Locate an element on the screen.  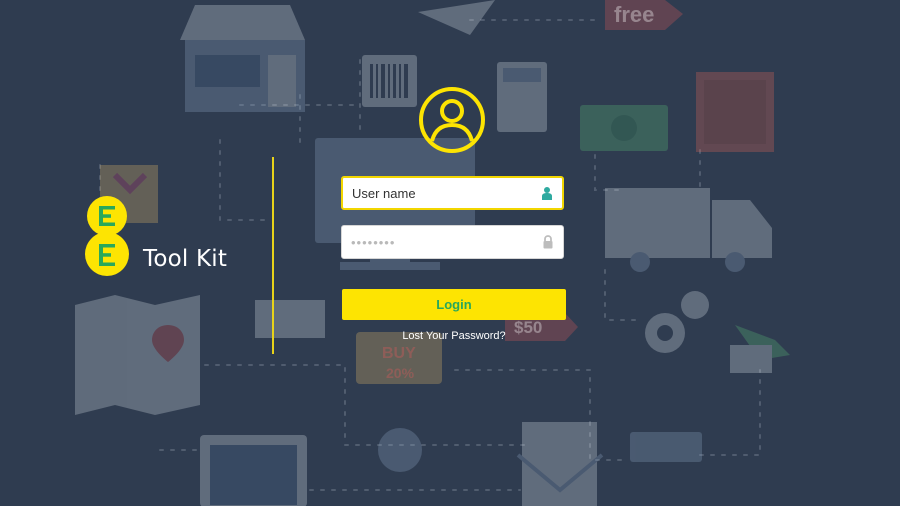
globe-icon is located at coordinates (400, 450).